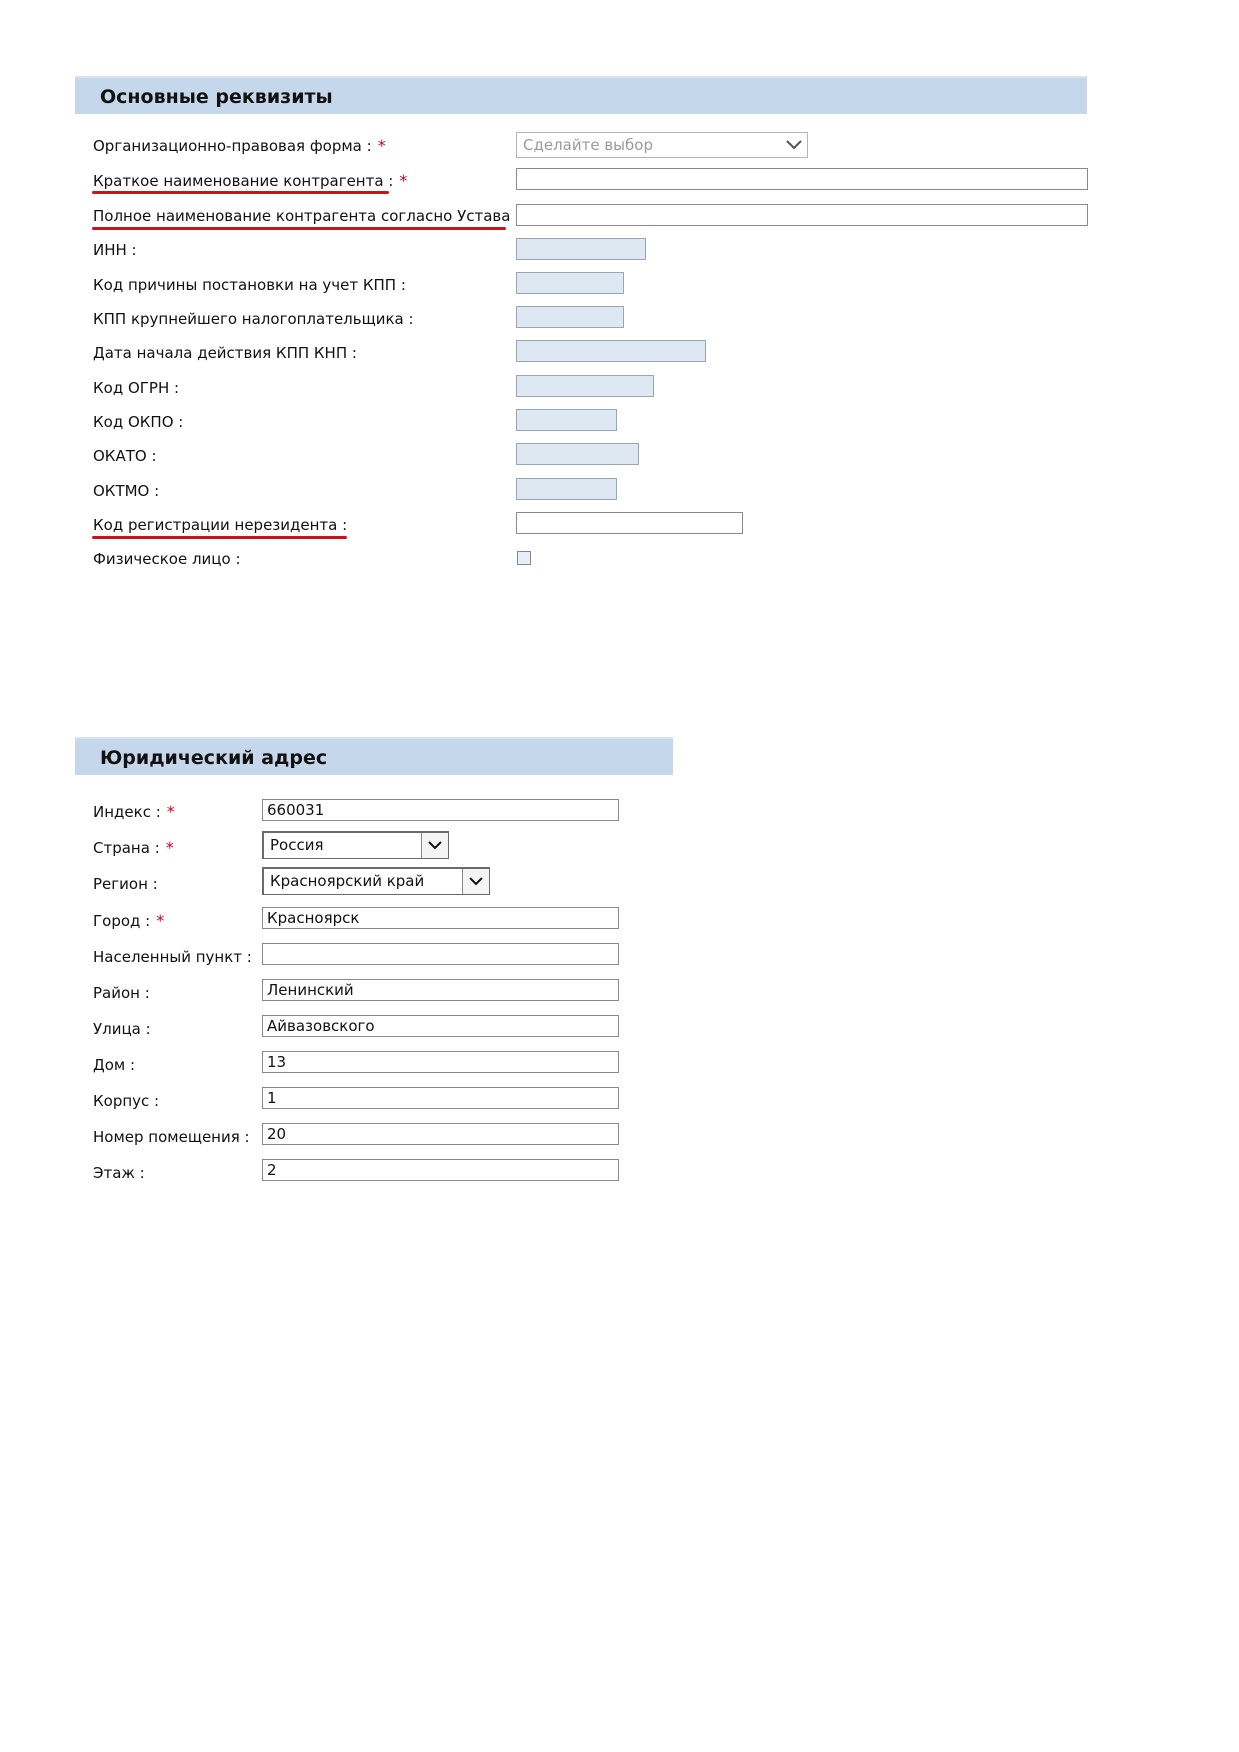  I want to click on label-oktmo: ОКТМО :, so click(126, 491).